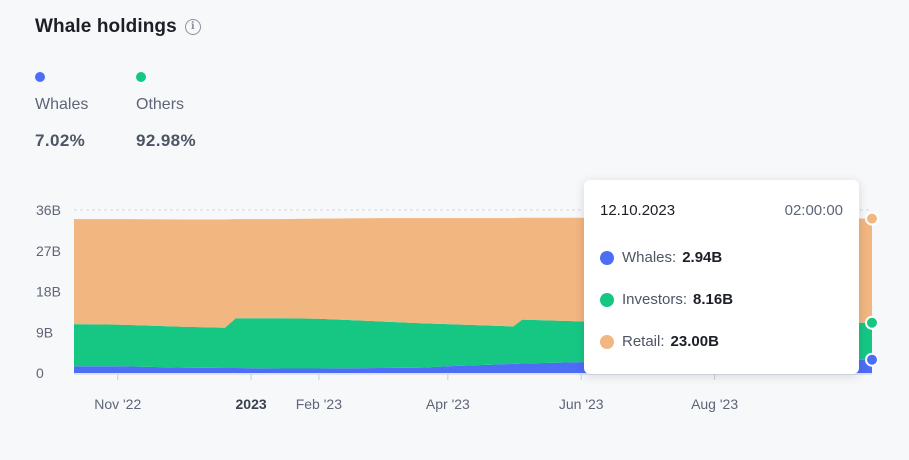 The image size is (909, 460). What do you see at coordinates (106, 26) in the screenshot?
I see `chart-title: Whale holdings` at bounding box center [106, 26].